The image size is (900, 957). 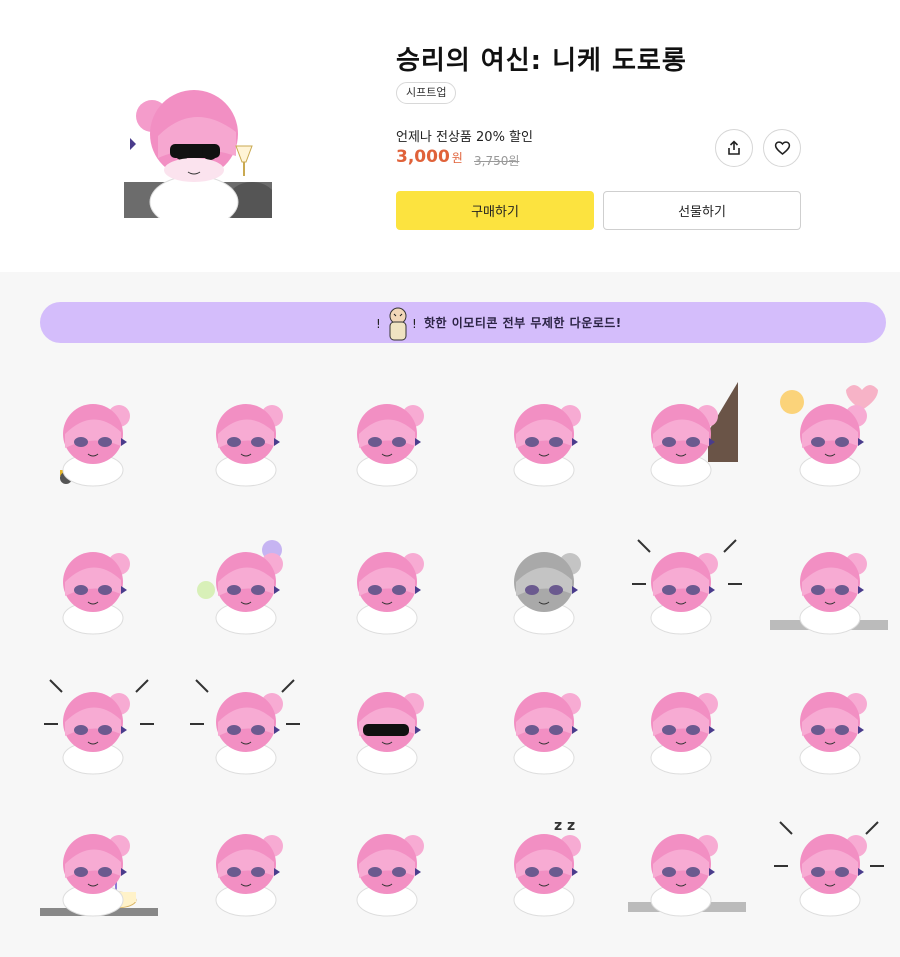 I want to click on peek-helmet-sticker, so click(x=543, y=437).